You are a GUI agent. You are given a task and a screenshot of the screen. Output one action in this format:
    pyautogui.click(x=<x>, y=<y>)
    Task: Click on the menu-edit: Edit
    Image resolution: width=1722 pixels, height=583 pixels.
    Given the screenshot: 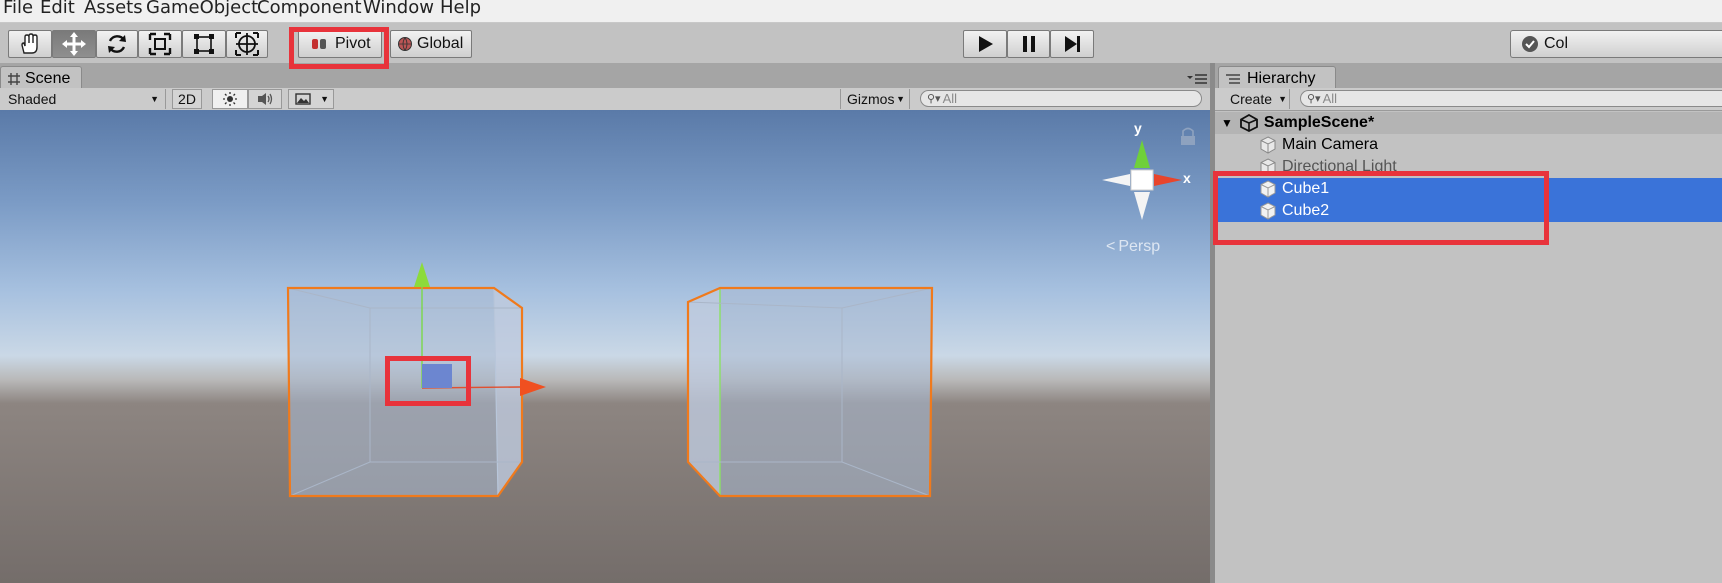 What is the action you would take?
    pyautogui.click(x=57, y=9)
    